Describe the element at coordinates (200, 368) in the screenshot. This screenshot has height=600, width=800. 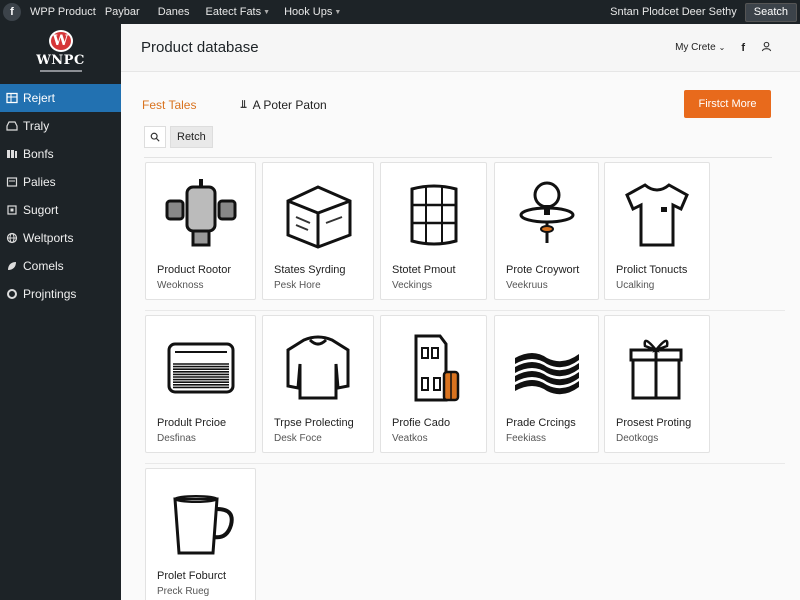
I see `radiator-icon` at that location.